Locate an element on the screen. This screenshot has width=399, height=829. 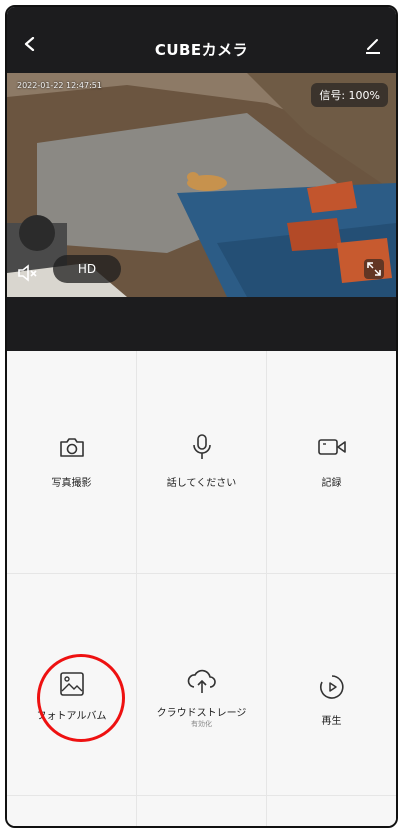
record-button: 記録 is located at coordinates (331, 462).